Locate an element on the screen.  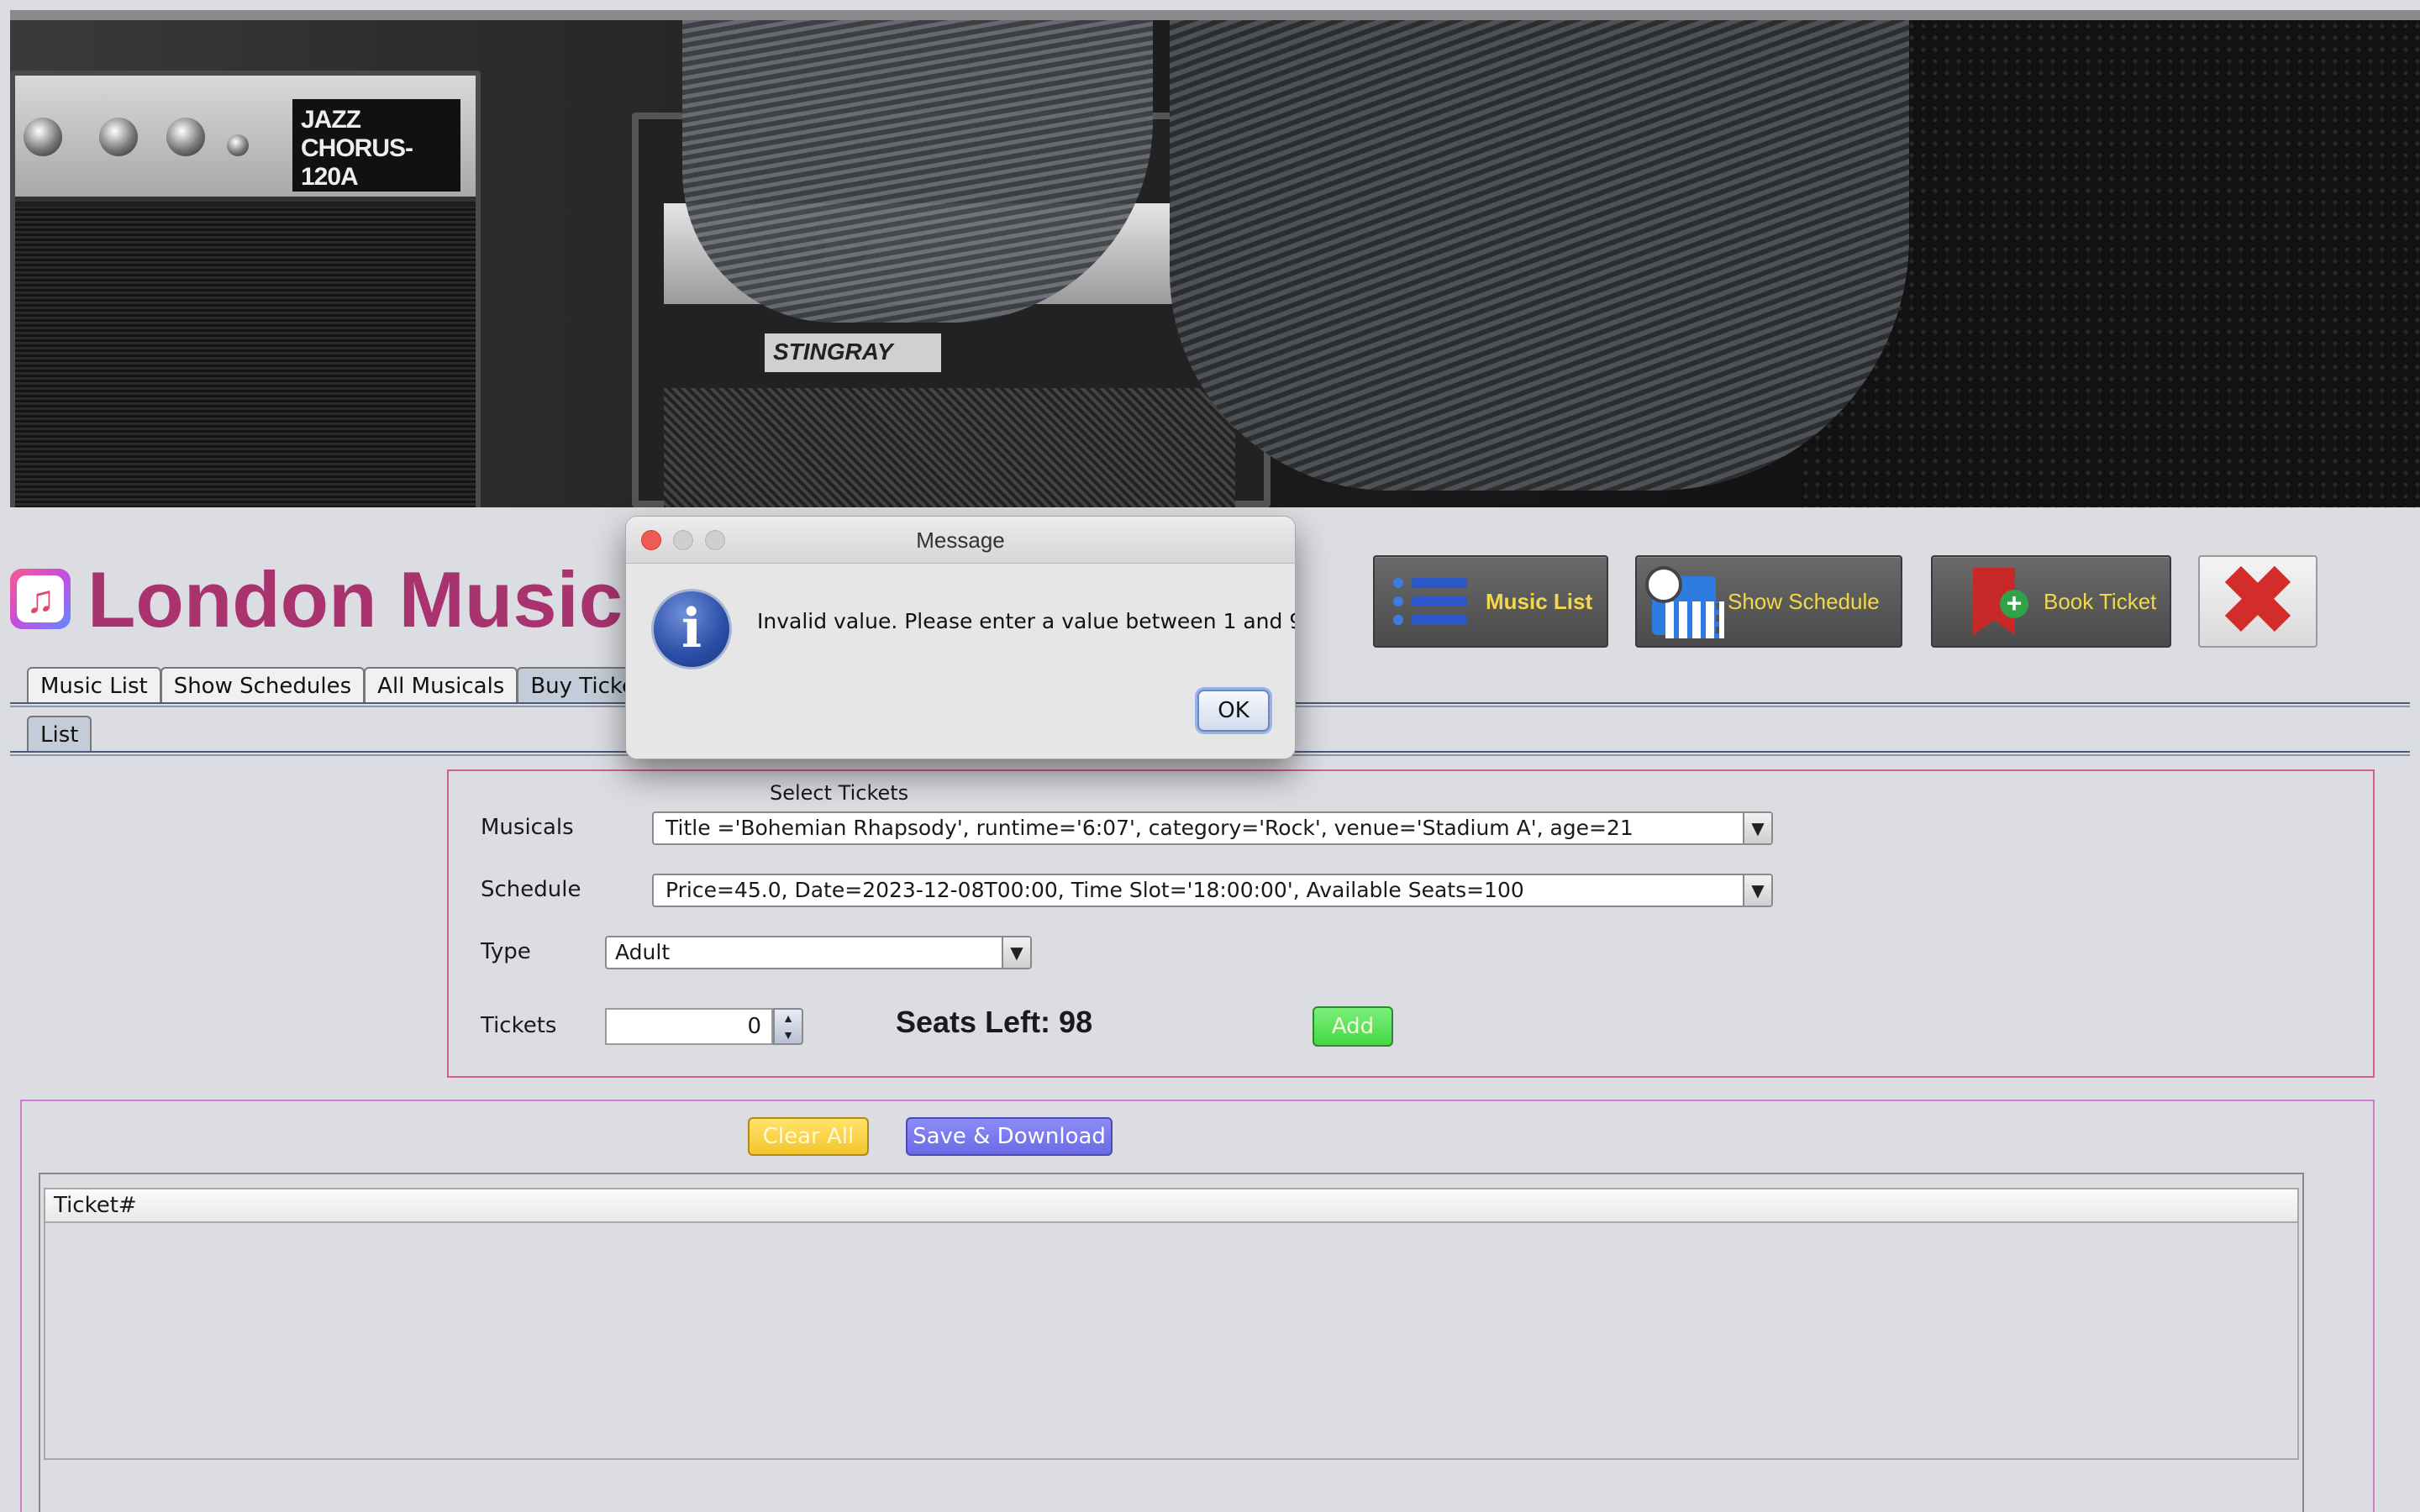
tab-all-musicals: All Musicals is located at coordinates (441, 685).